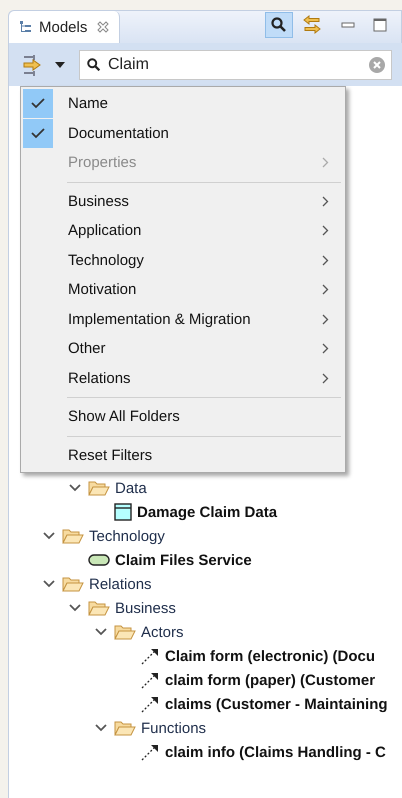 The image size is (402, 798). I want to click on models-tab: Models, so click(64, 27).